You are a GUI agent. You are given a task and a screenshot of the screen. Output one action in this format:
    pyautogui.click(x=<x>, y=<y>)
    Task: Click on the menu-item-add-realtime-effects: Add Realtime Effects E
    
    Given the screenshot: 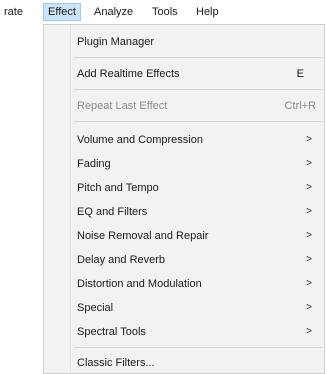 What is the action you would take?
    pyautogui.click(x=184, y=74)
    